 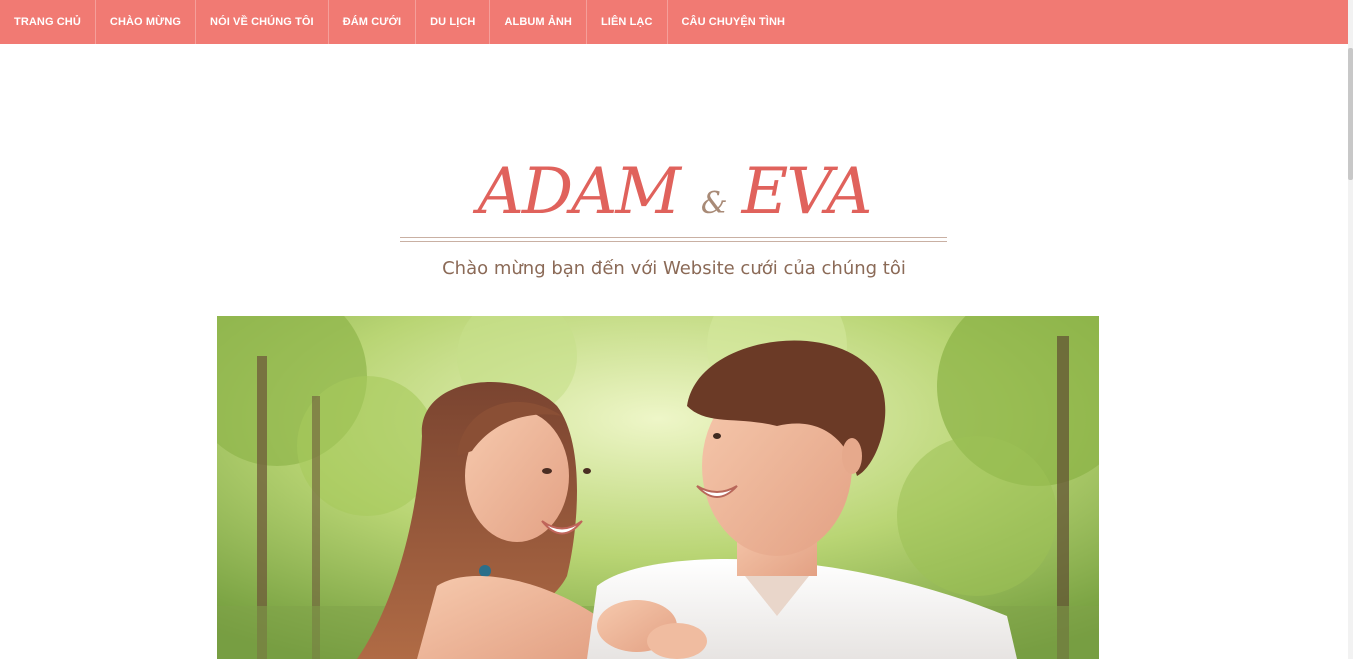 What do you see at coordinates (262, 22) in the screenshot?
I see `nav-item-about-us: NÓI VỀ CHÚNG TÔI` at bounding box center [262, 22].